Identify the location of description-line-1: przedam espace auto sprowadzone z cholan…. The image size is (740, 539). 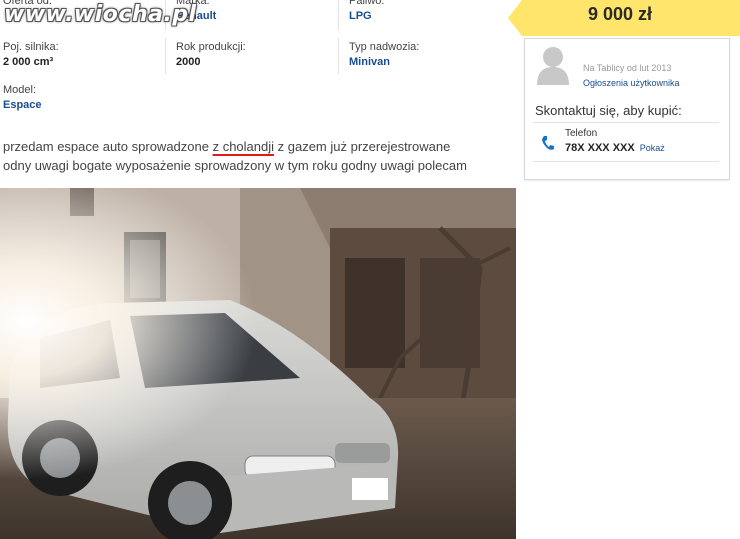
(258, 146).